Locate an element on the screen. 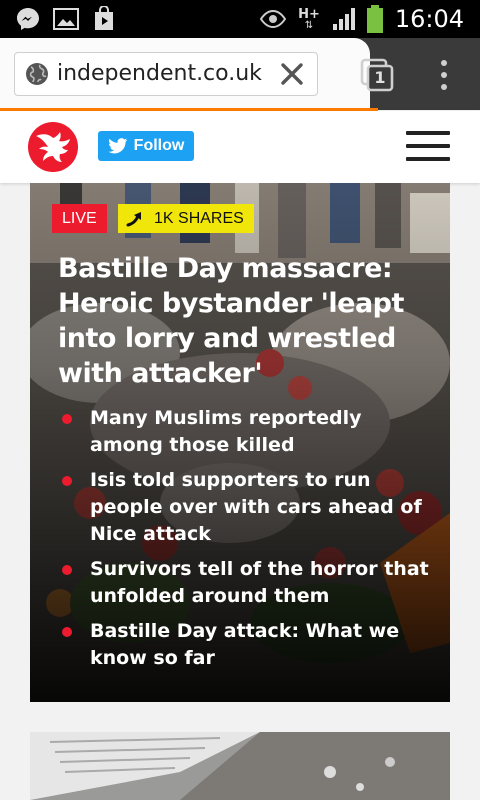 The image size is (480, 800). url-bar: independent.co.uk is located at coordinates (166, 74).